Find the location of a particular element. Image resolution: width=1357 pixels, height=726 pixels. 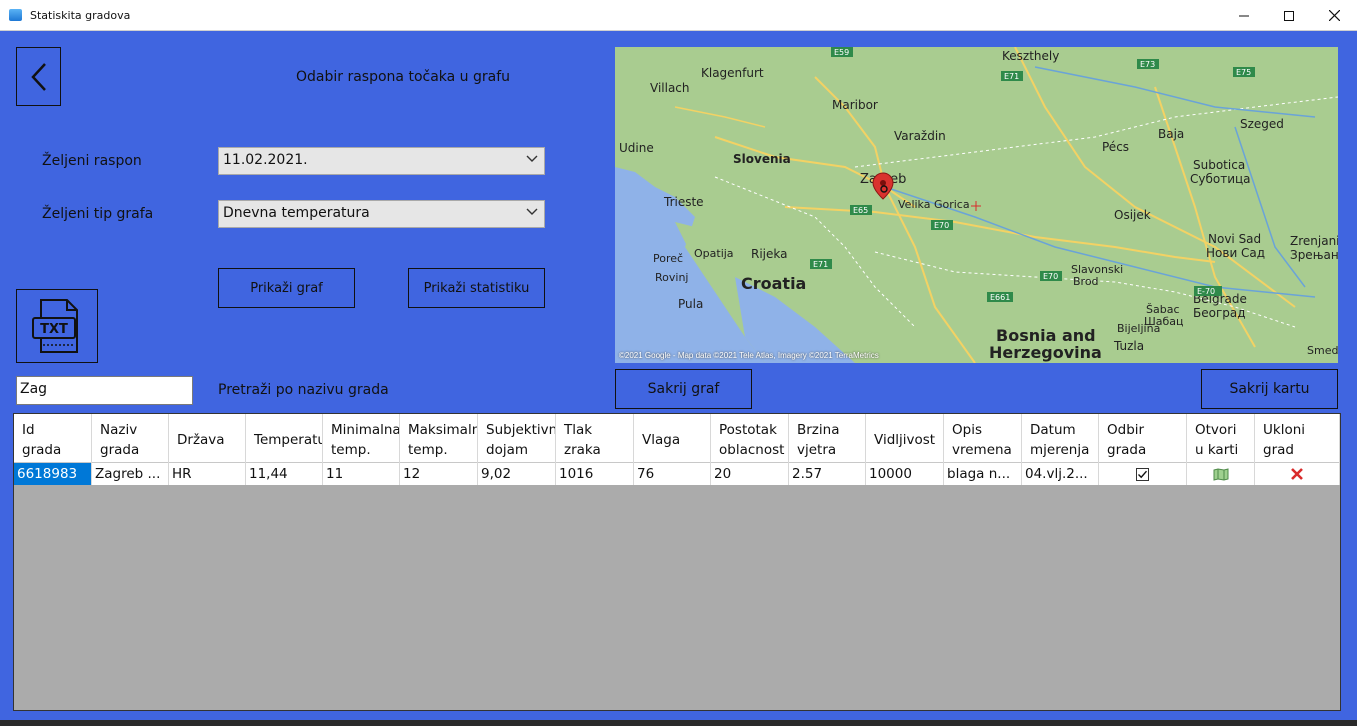

cell-max-temp: 12 is located at coordinates (439, 474).